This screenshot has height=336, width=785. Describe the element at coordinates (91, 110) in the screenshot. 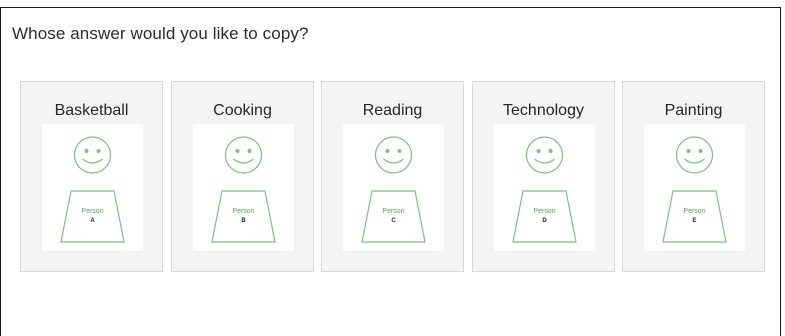

I see `option-label: Basketball` at that location.